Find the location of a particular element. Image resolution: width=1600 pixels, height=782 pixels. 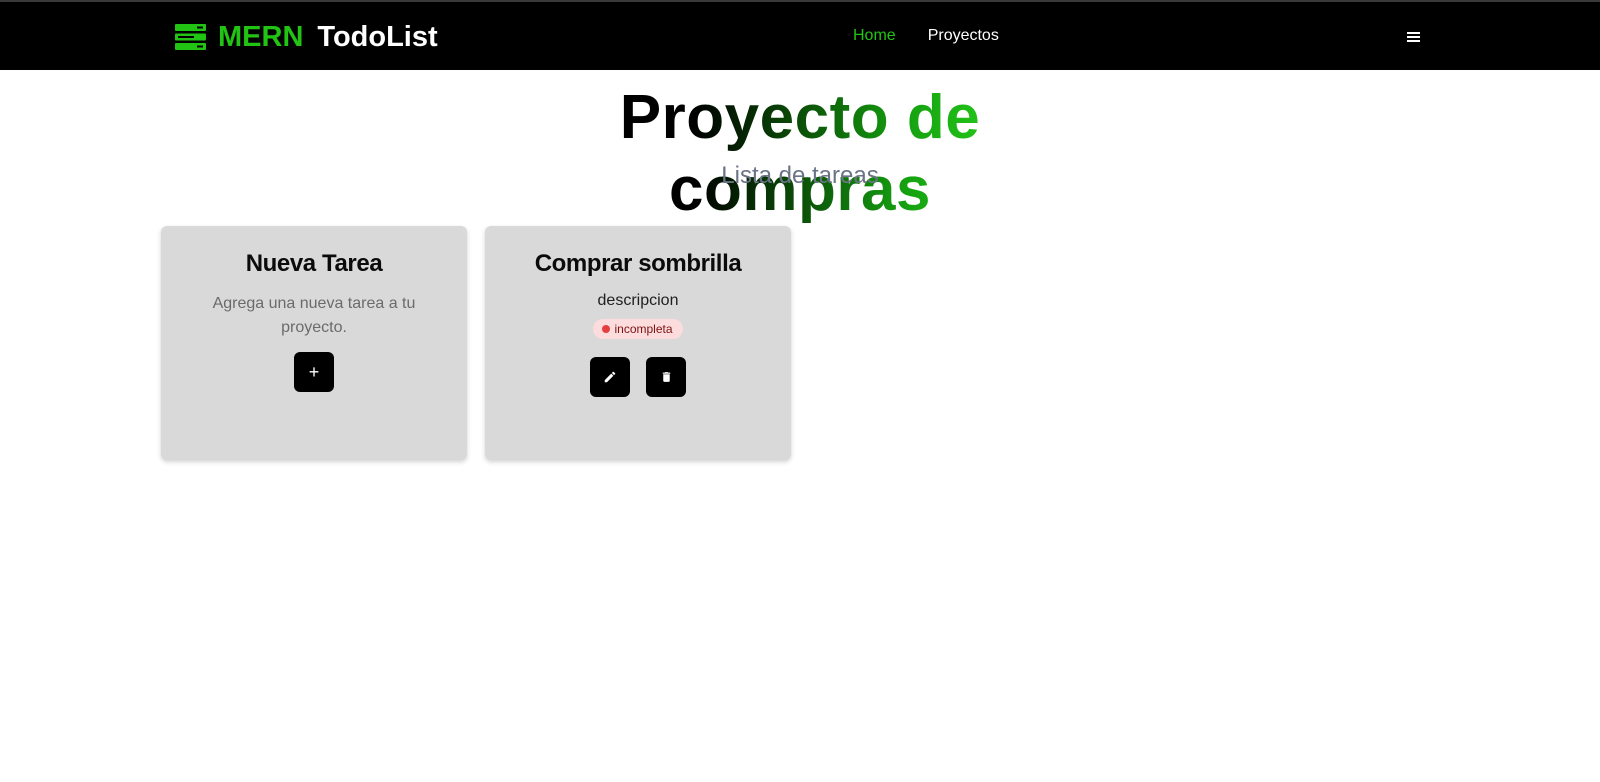

new-task-description: Agrega una nueva tarea a tu proyecto. is located at coordinates (314, 315).